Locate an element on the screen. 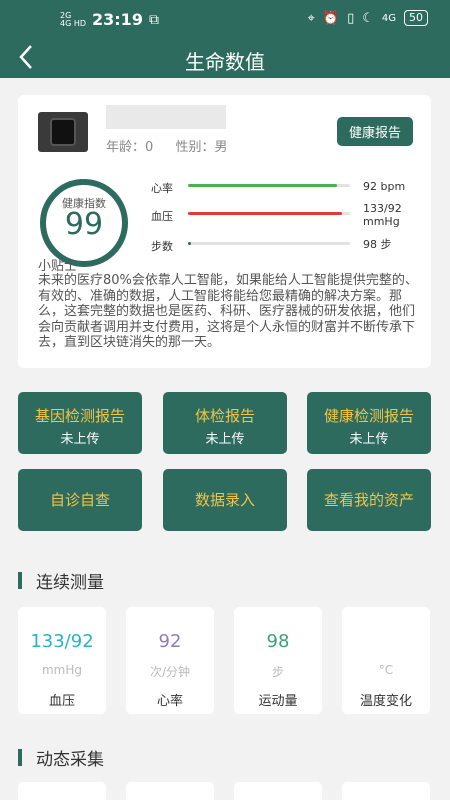 Image resolution: width=450 pixels, height=800 pixels. tile-gene-report: 基因检测报告 未上传 is located at coordinates (80, 423).